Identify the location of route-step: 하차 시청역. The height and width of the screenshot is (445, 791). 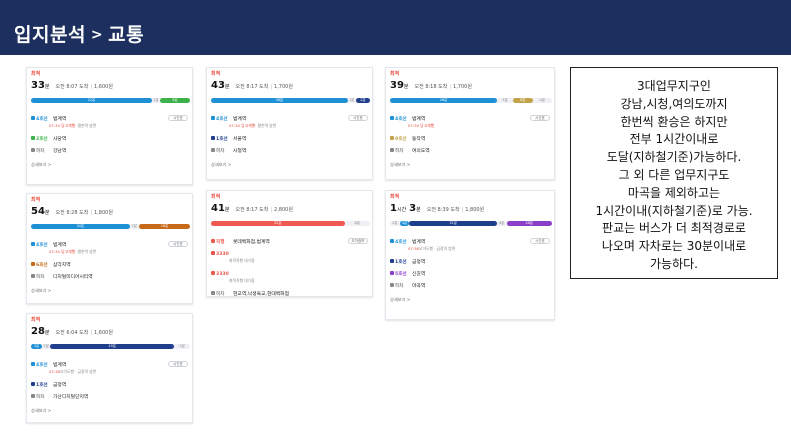
(228, 151).